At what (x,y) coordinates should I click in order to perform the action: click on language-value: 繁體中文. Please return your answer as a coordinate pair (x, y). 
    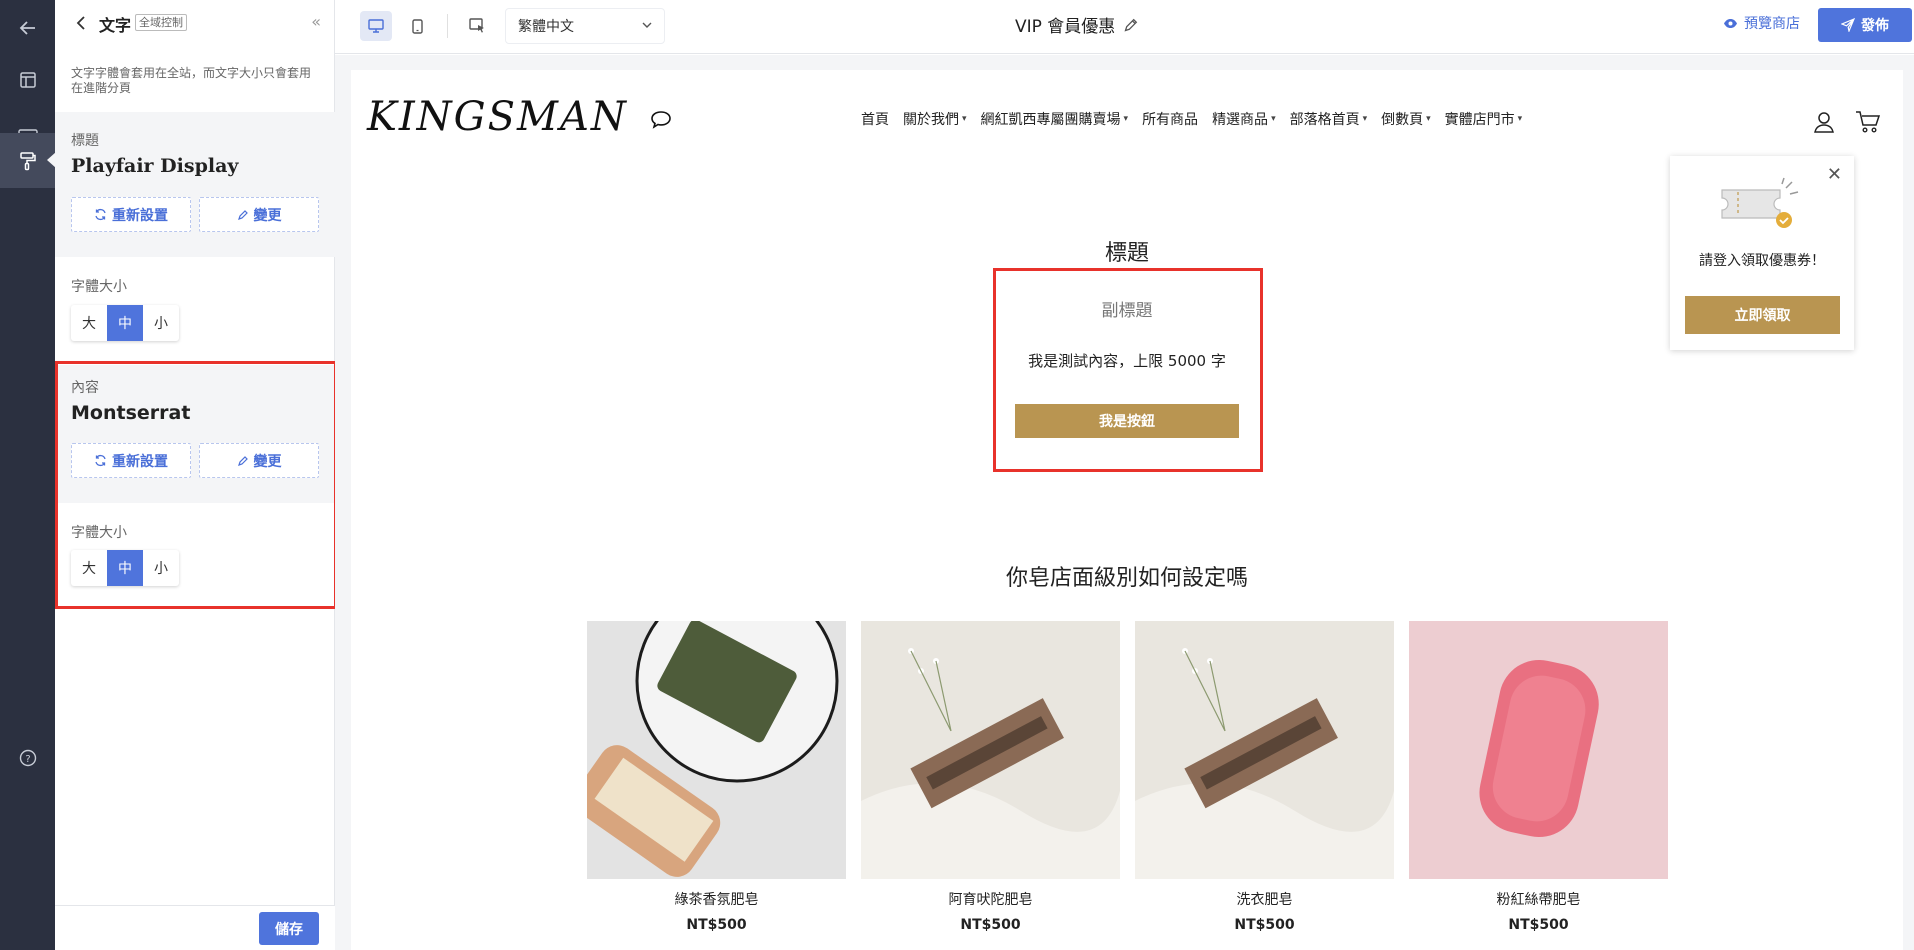
    Looking at the image, I should click on (546, 27).